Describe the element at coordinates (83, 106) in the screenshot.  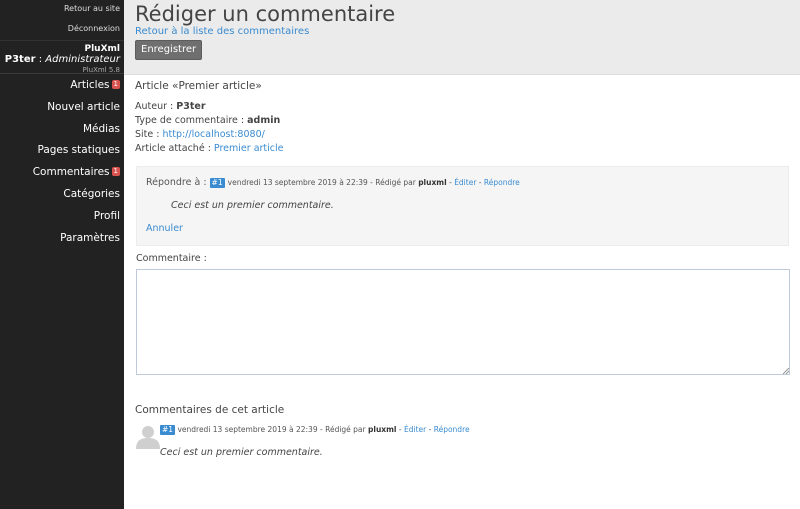
I see `sidebar-item-label: Nouvel article` at that location.